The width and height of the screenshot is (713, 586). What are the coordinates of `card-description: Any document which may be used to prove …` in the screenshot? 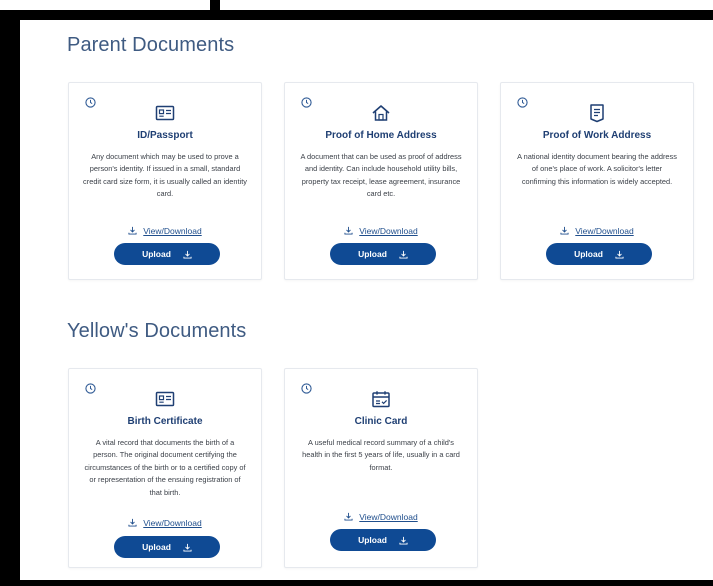 It's located at (165, 175).